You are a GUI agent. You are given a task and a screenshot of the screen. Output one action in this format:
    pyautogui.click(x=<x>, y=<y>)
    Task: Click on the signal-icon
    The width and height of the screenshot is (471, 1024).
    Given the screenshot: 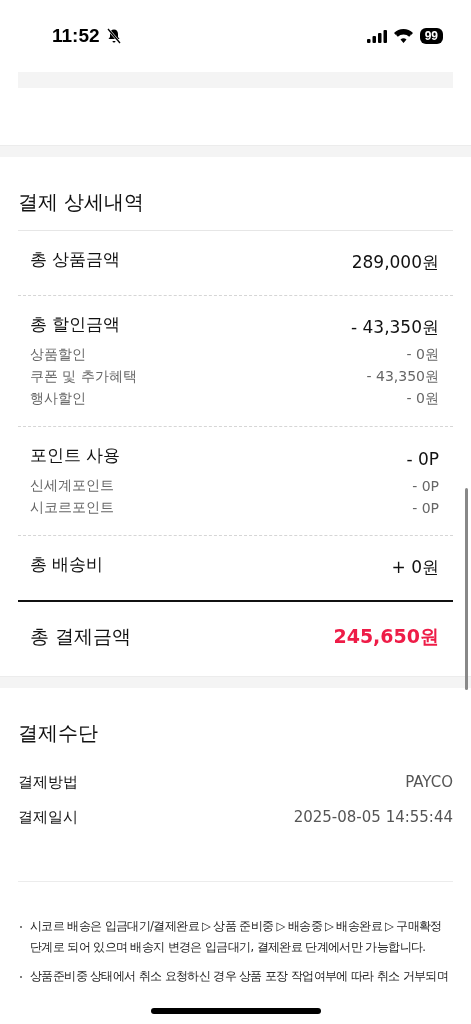 What is the action you would take?
    pyautogui.click(x=376, y=36)
    